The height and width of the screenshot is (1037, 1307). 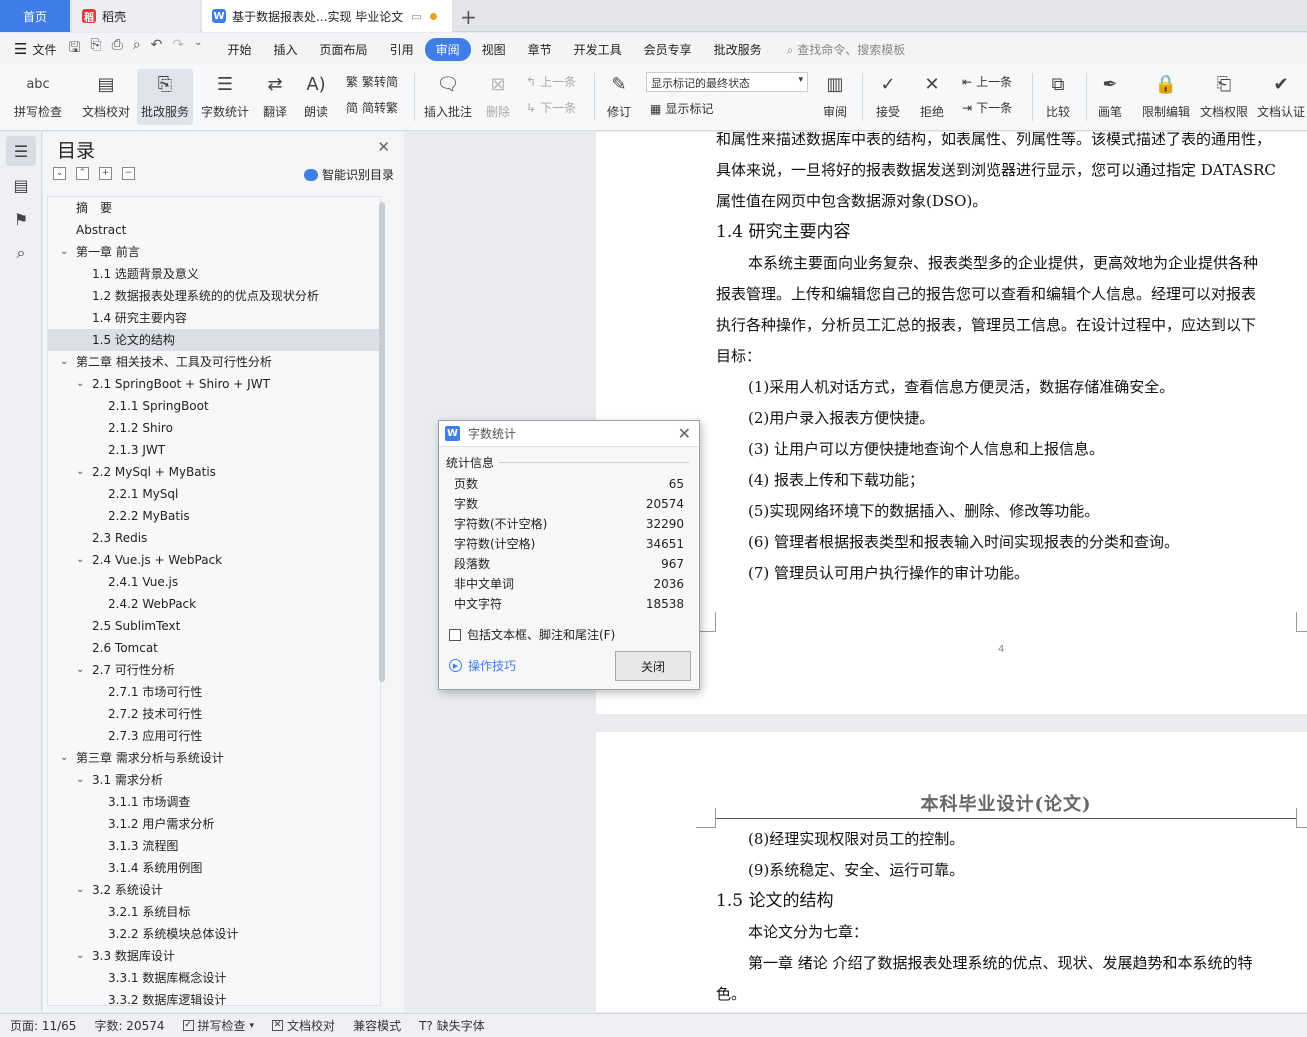 I want to click on toc-item: 2.1.1 SpringBoot, so click(x=214, y=406).